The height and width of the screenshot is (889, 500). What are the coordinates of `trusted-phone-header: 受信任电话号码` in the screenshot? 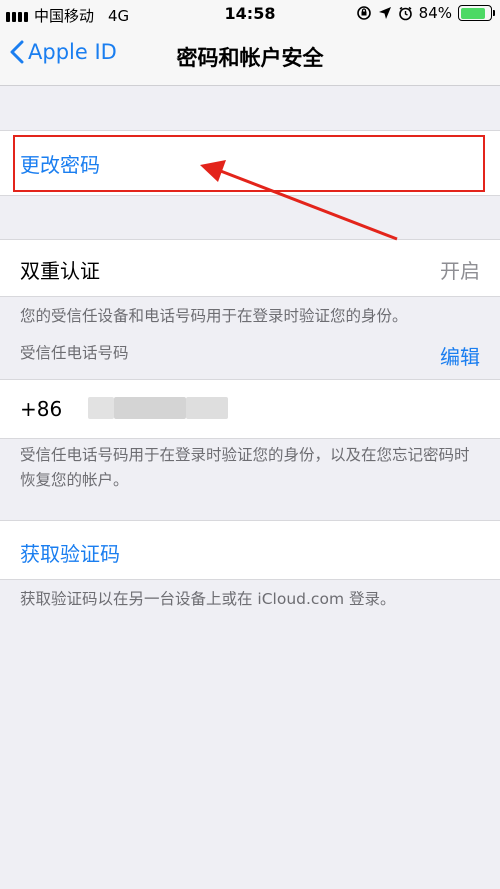 It's located at (74, 353).